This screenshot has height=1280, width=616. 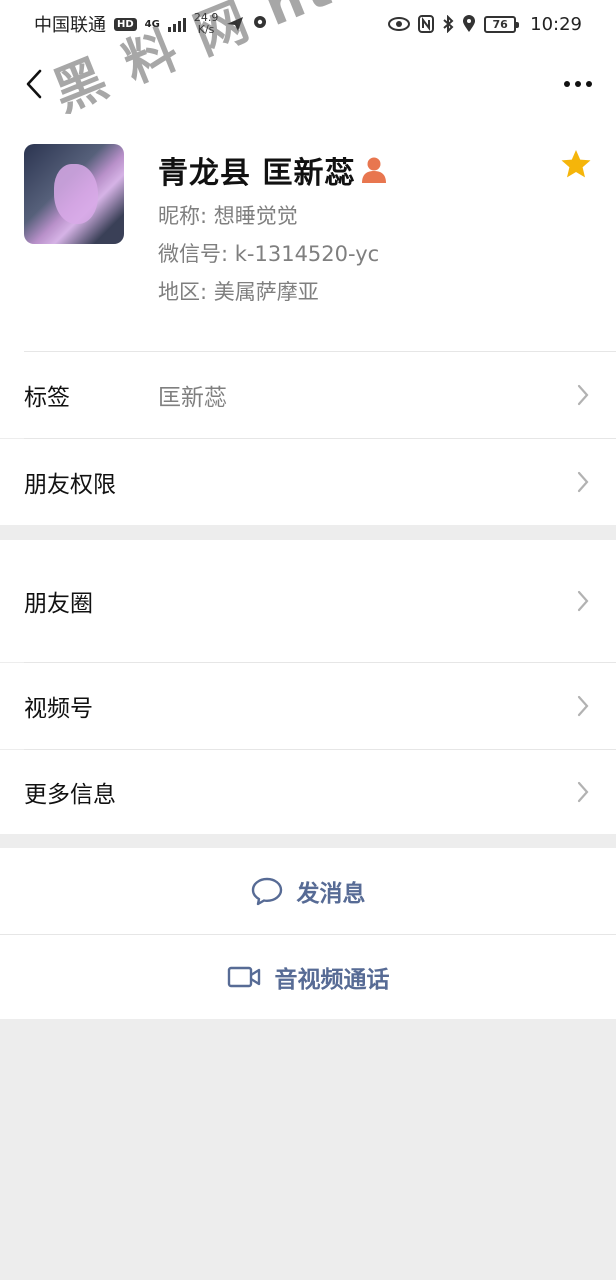 What do you see at coordinates (426, 24) in the screenshot?
I see `nfc-icon` at bounding box center [426, 24].